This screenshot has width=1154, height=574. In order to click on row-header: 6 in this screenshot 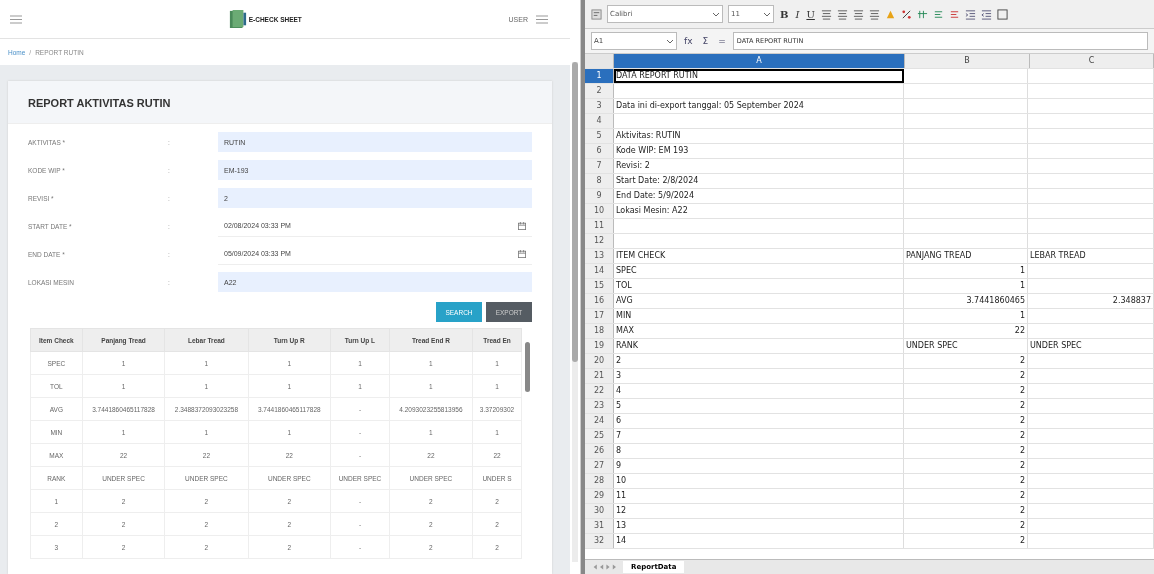, I will do `click(599, 151)`.